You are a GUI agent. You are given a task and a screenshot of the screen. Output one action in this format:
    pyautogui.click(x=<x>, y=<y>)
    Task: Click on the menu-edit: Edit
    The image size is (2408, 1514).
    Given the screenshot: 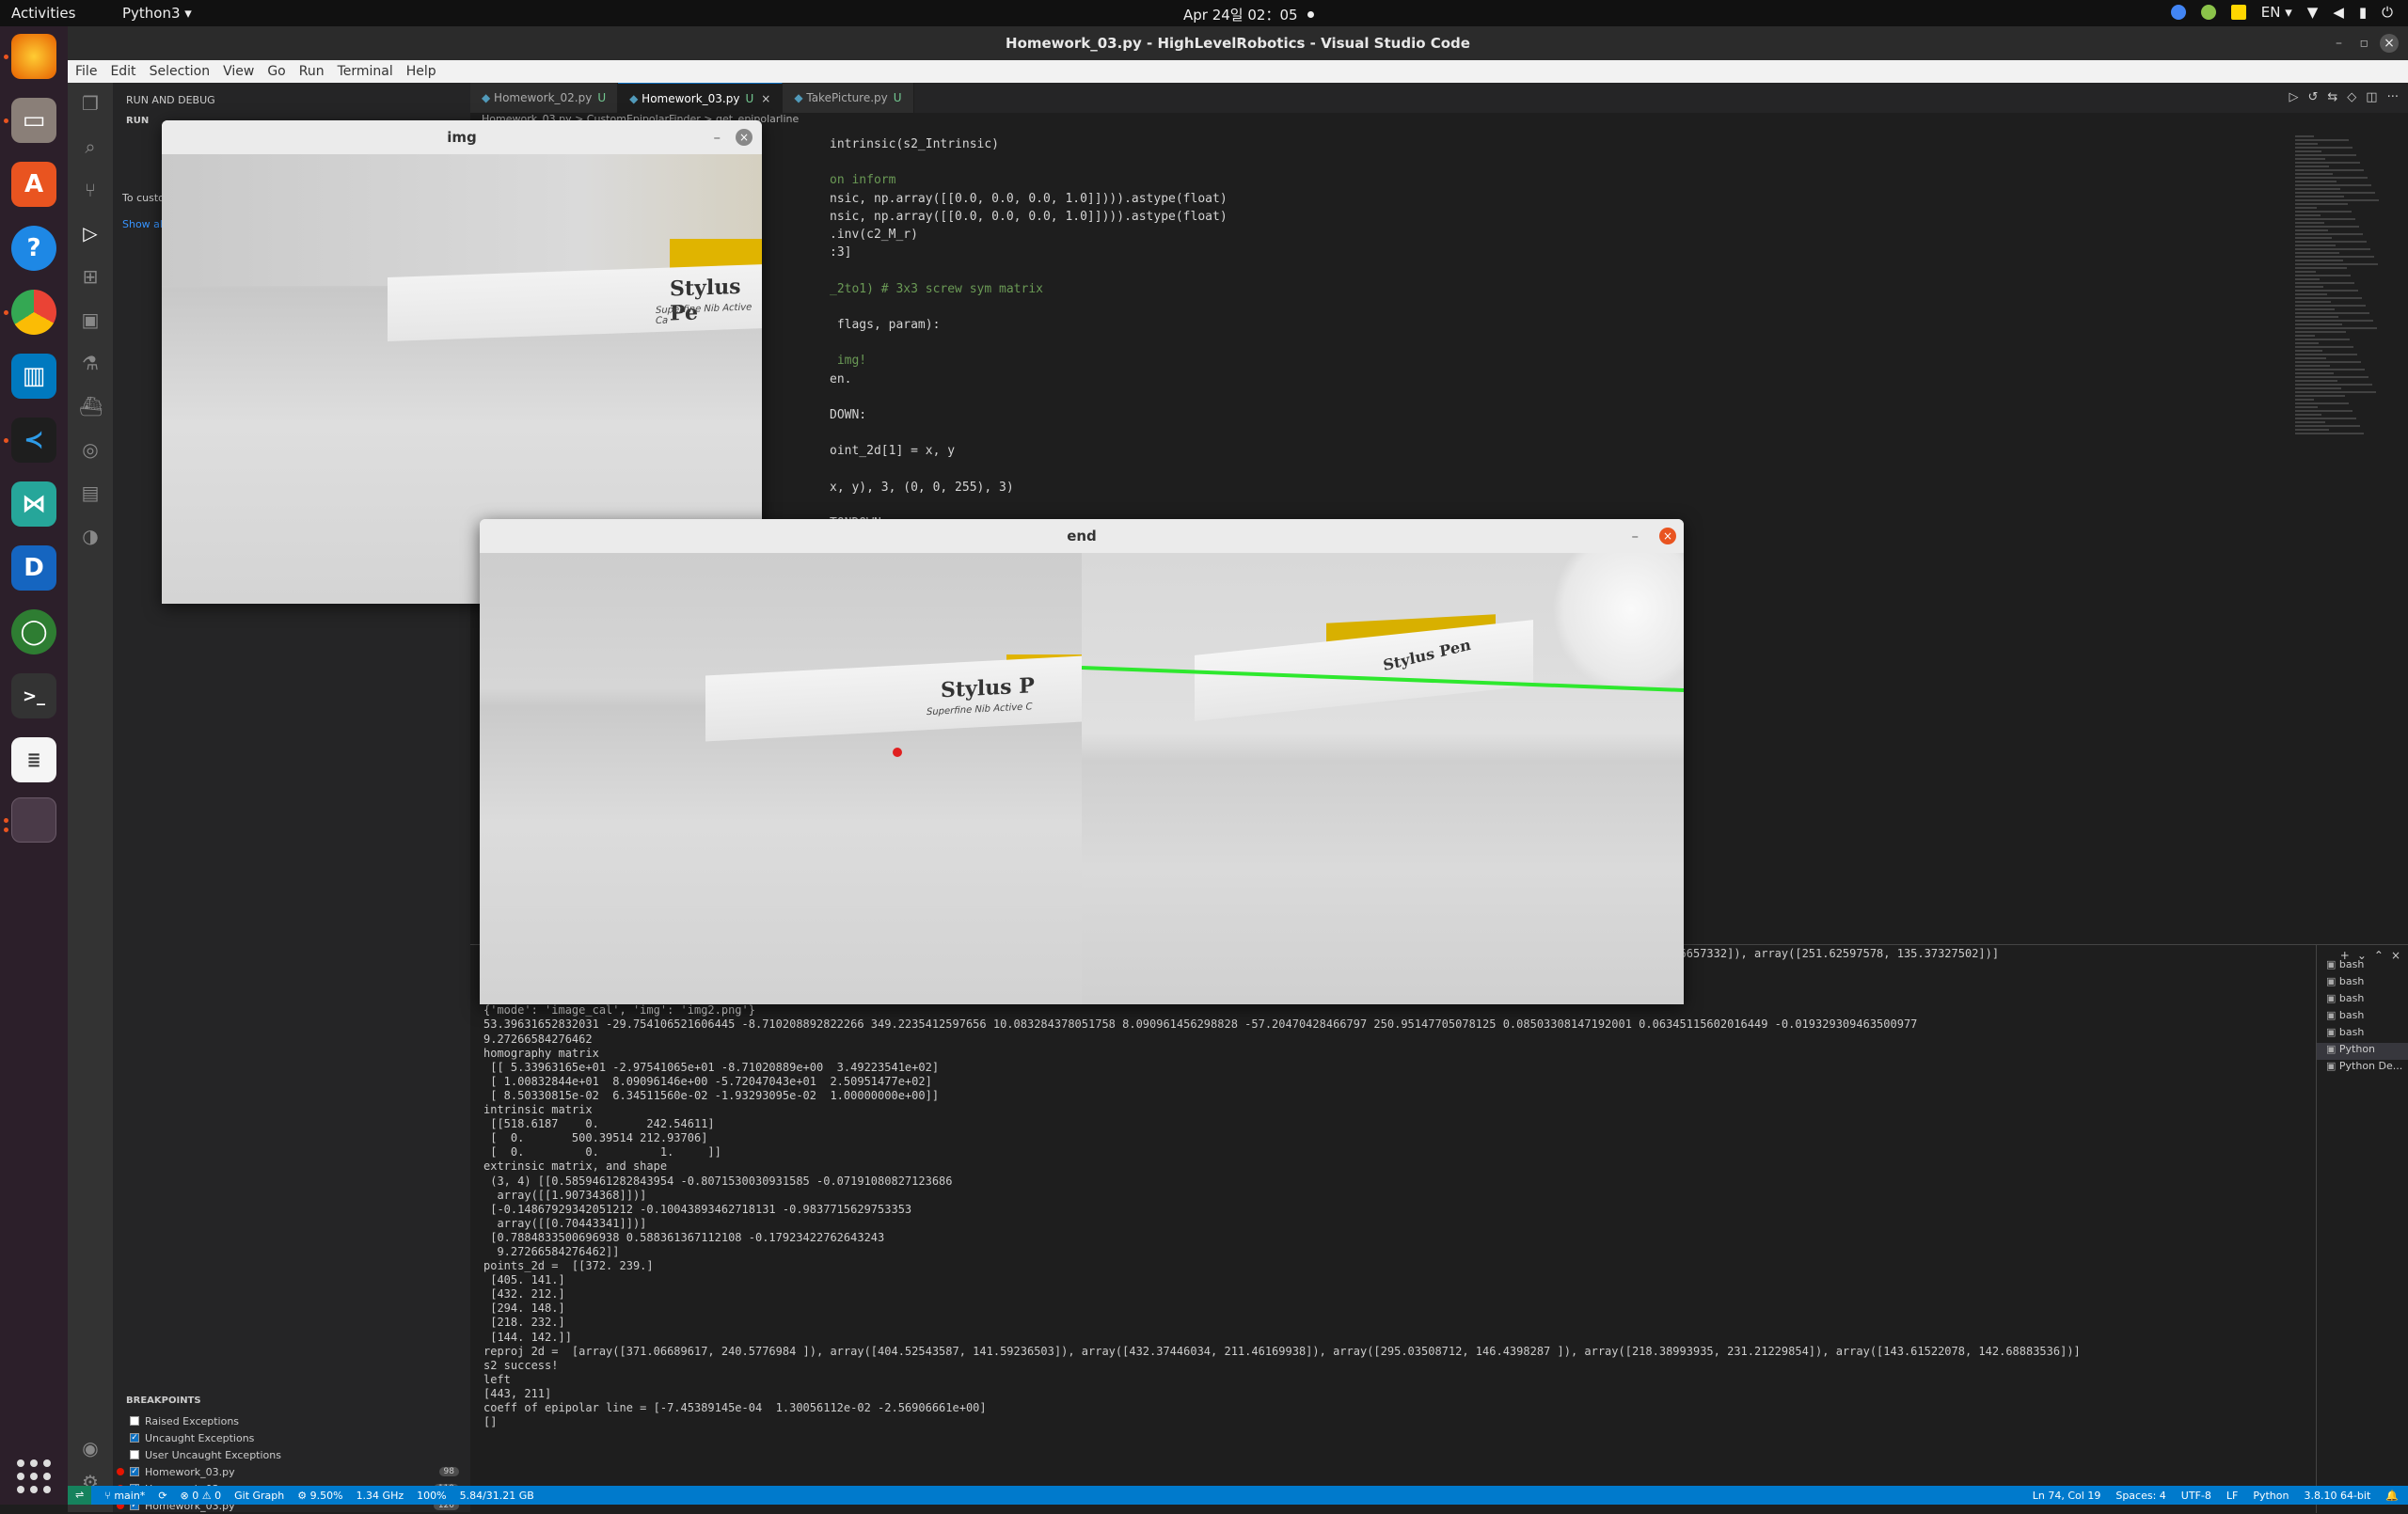 What is the action you would take?
    pyautogui.click(x=123, y=71)
    